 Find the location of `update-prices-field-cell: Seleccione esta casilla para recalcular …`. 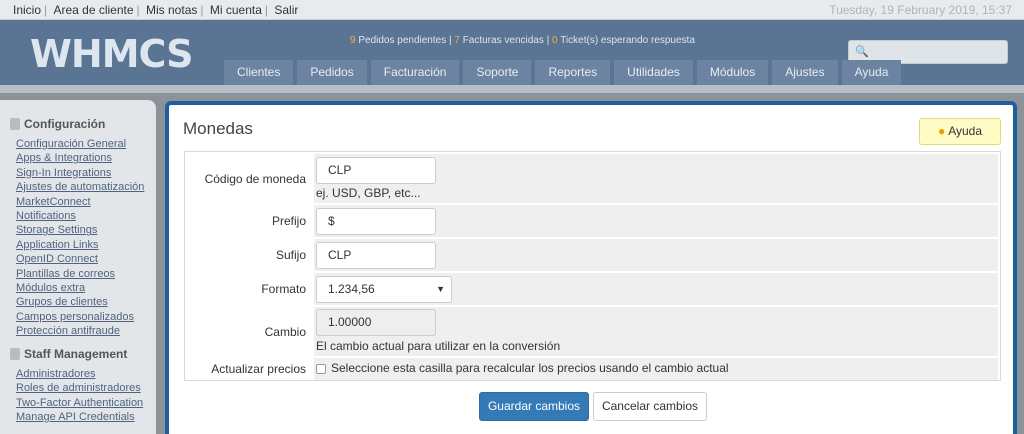

update-prices-field-cell: Seleccione esta casilla para recalcular … is located at coordinates (656, 369).